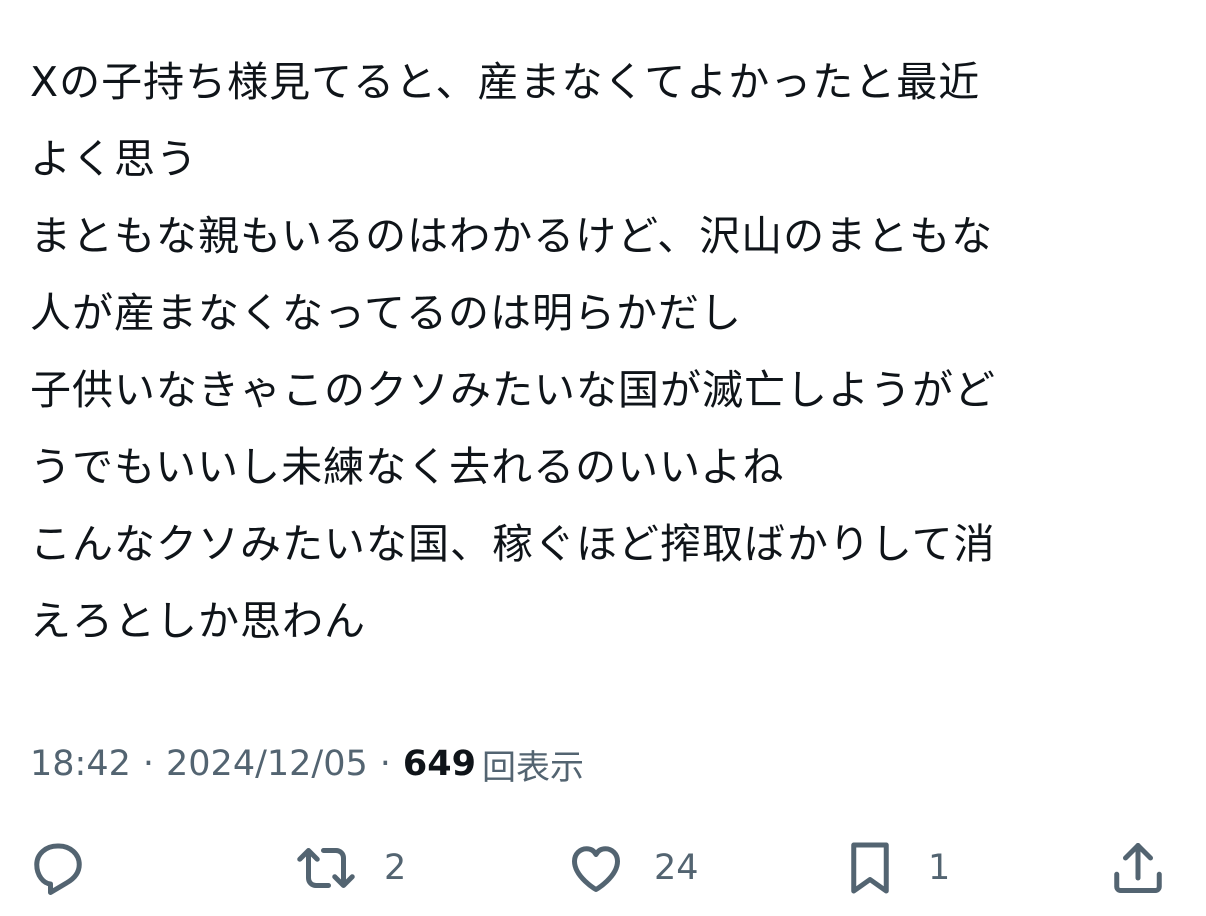 Image resolution: width=1206 pixels, height=916 pixels. I want to click on reply-button, so click(58, 868).